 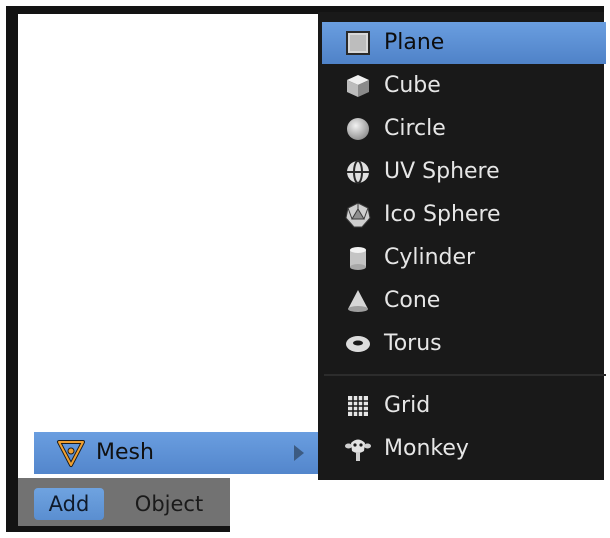 What do you see at coordinates (69, 504) in the screenshot?
I see `add-menu-button: Add` at bounding box center [69, 504].